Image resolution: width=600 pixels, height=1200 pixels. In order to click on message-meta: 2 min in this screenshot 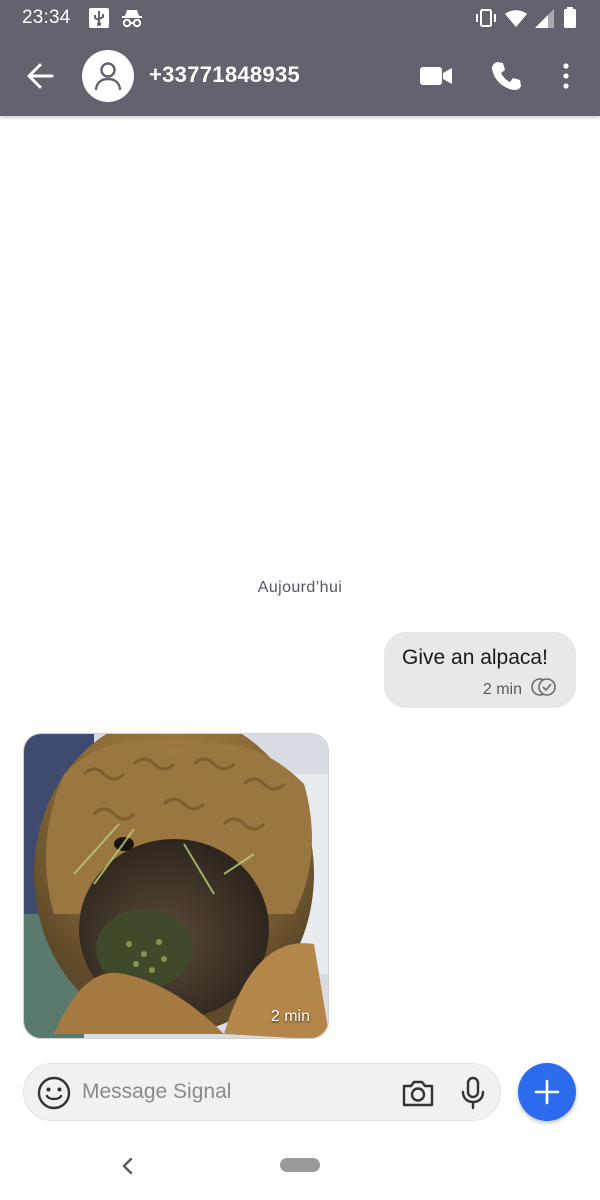, I will do `click(520, 689)`.